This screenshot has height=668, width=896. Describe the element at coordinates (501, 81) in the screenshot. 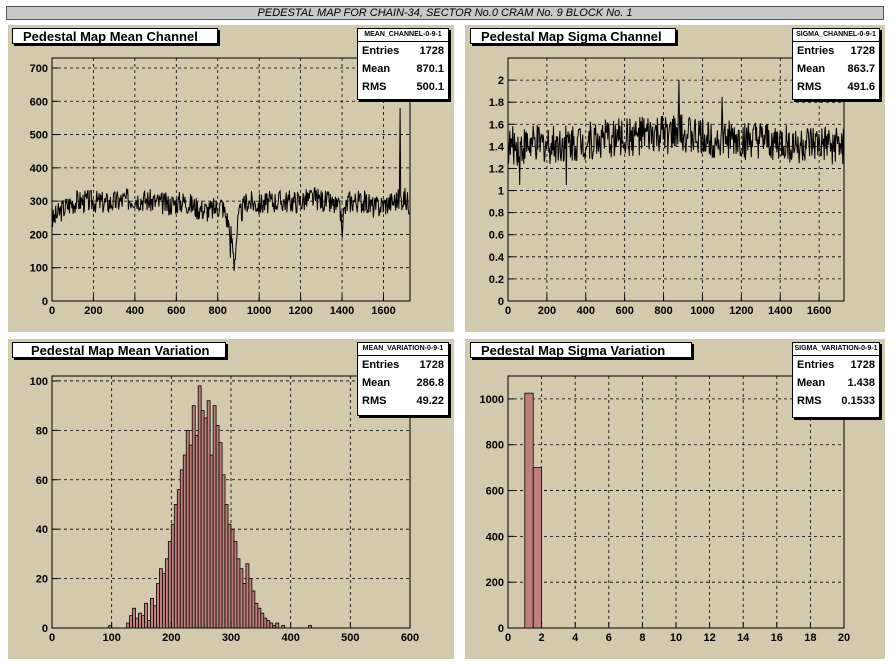

I see `y-tick-label: 2` at that location.